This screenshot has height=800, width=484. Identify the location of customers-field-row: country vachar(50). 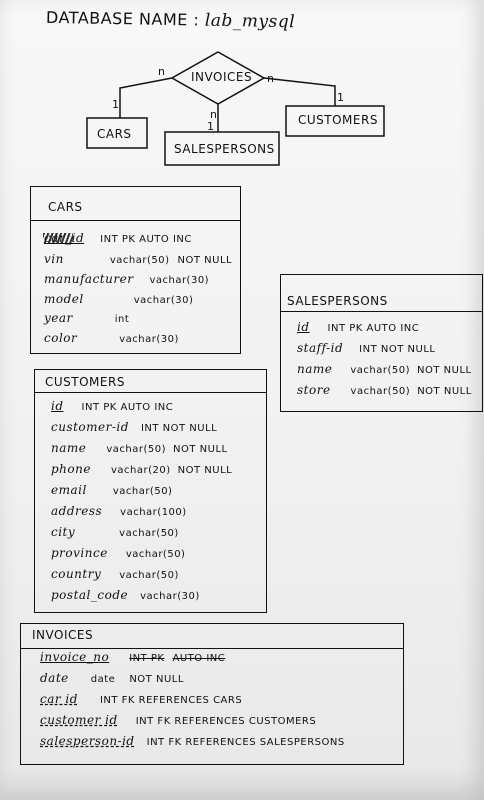
(115, 574).